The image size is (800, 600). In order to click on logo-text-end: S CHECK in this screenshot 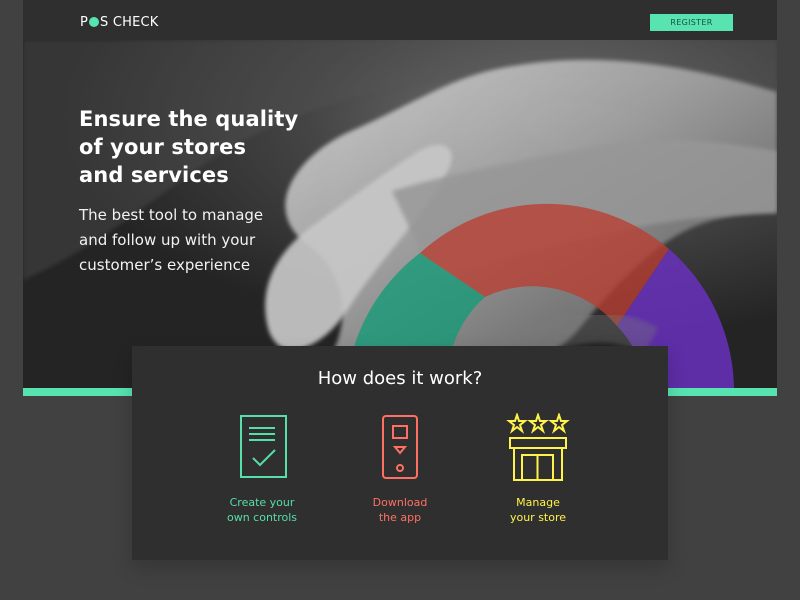, I will do `click(129, 22)`.